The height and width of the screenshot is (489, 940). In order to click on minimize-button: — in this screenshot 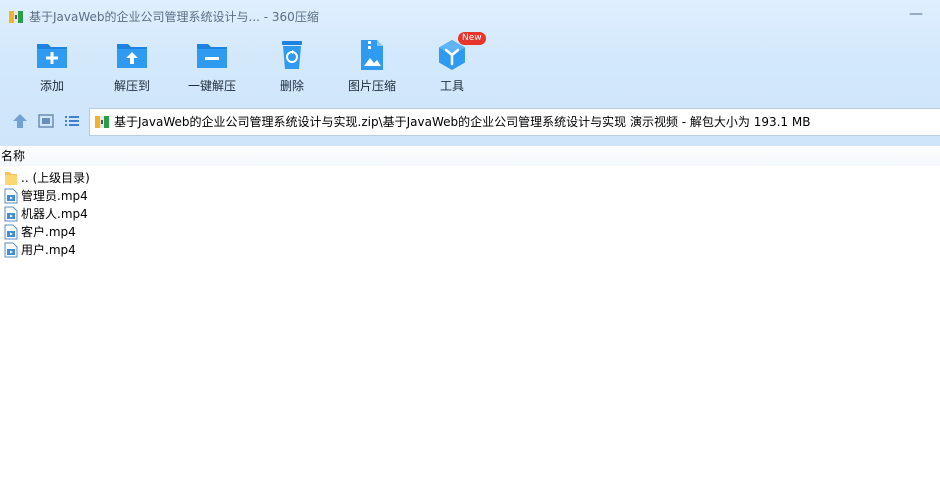, I will do `click(916, 14)`.